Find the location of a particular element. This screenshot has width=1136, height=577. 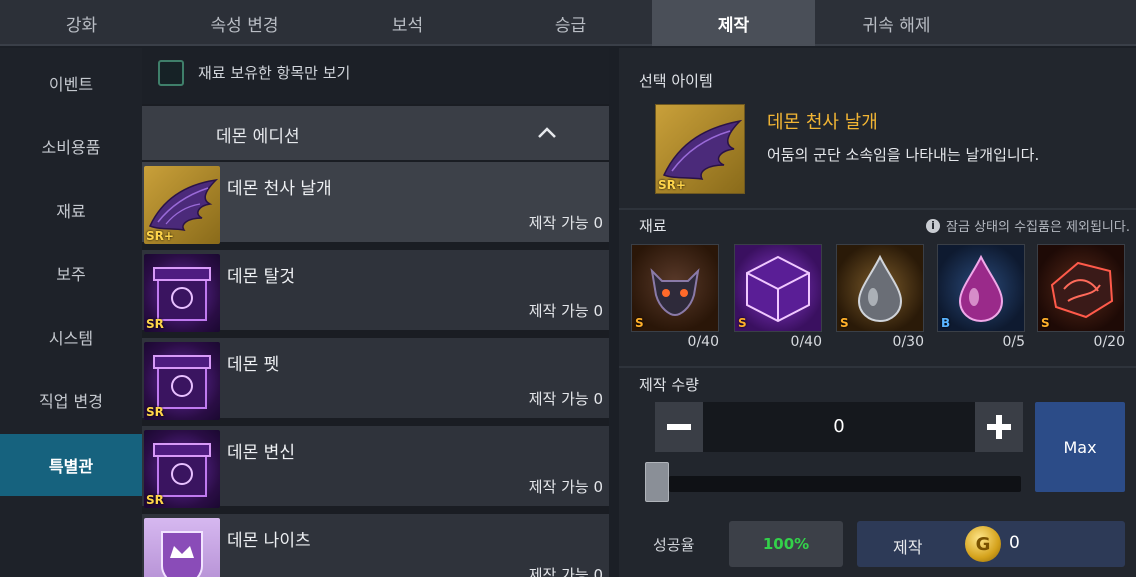

material-grade: B is located at coordinates (946, 323).